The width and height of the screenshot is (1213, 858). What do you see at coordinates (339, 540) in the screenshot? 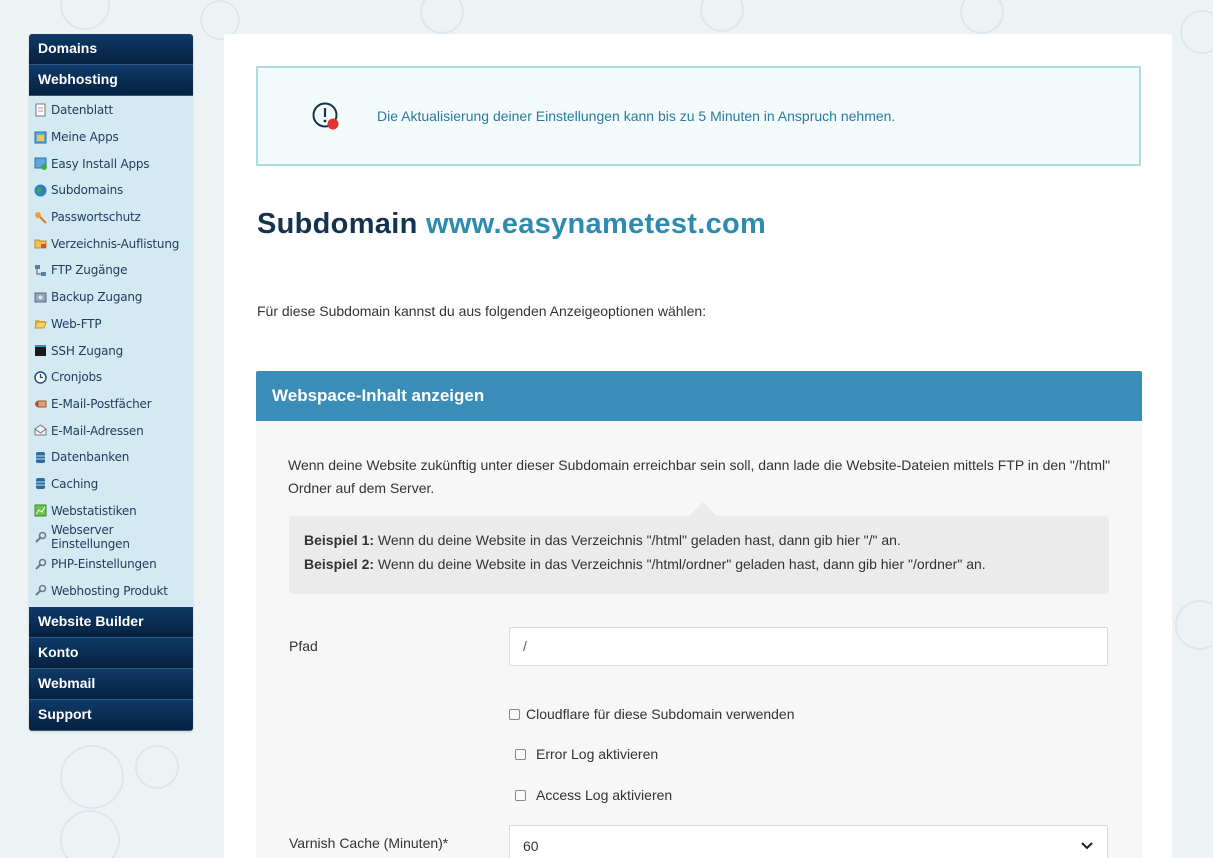
I see `example-label: Beispiel 1:` at bounding box center [339, 540].